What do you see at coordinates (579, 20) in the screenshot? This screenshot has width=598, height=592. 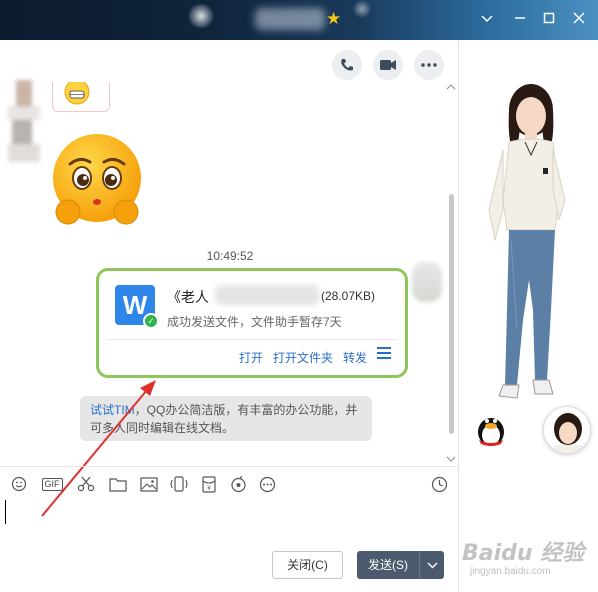 I see `close-icon` at bounding box center [579, 20].